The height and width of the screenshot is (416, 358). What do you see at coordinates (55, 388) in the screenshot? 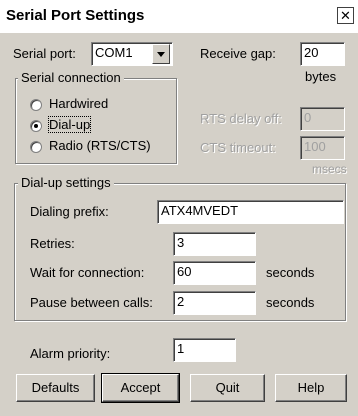
I see `defaults-button: Defaults` at bounding box center [55, 388].